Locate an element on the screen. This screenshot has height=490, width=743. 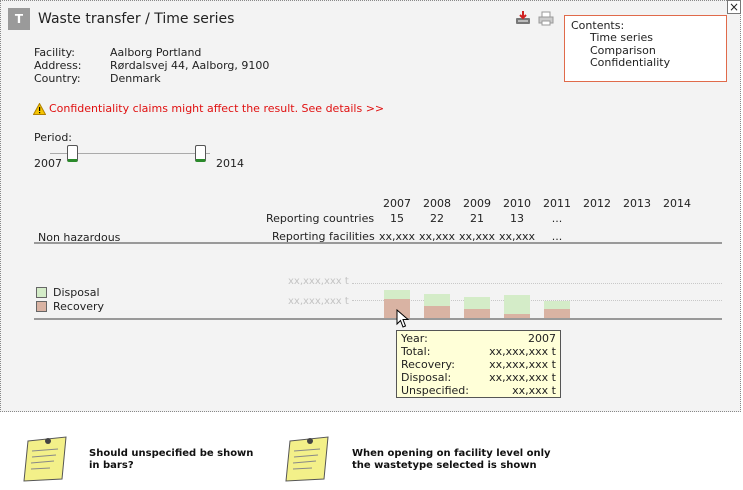
close-button: × is located at coordinates (734, 7).